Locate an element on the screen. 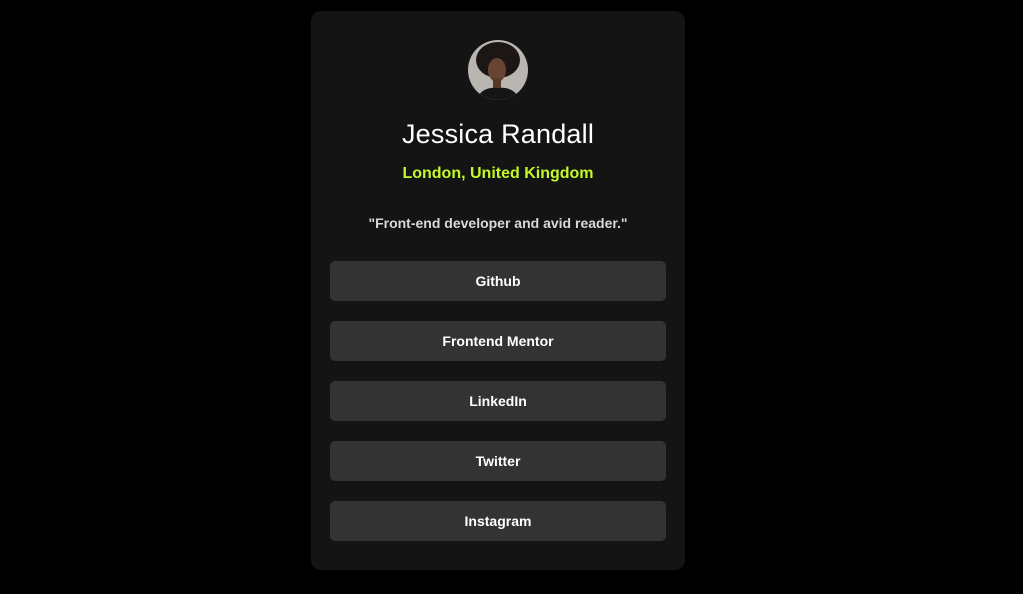 Image resolution: width=1023 pixels, height=594 pixels. linkedin-link-button: LinkedIn is located at coordinates (498, 401).